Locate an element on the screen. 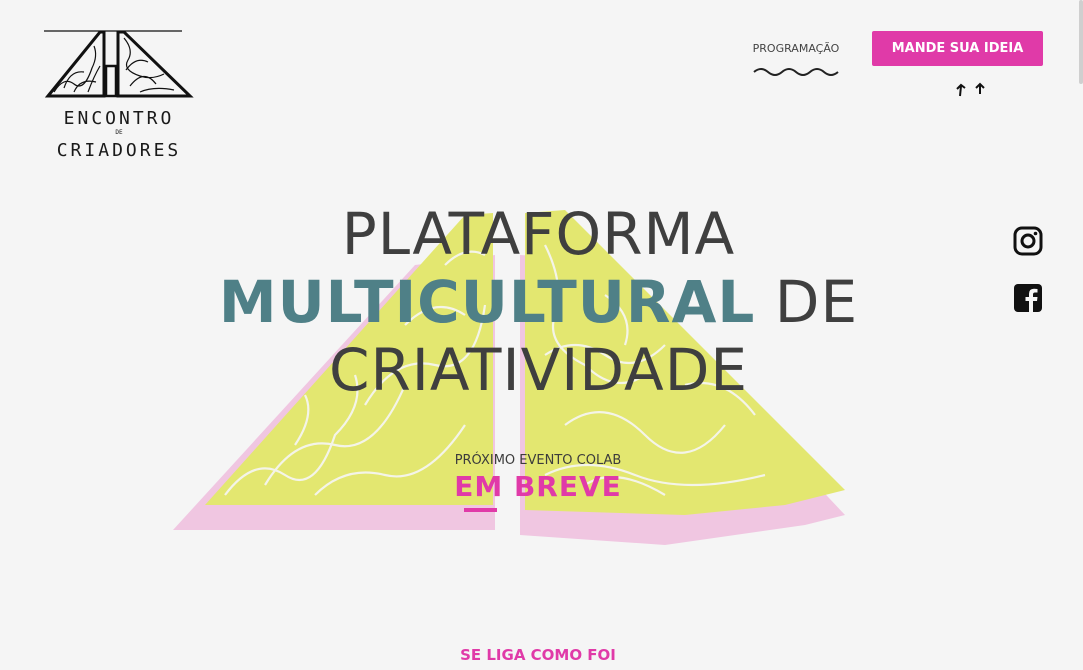 The image size is (1083, 670). nav-squiggle-underline is located at coordinates (796, 72).